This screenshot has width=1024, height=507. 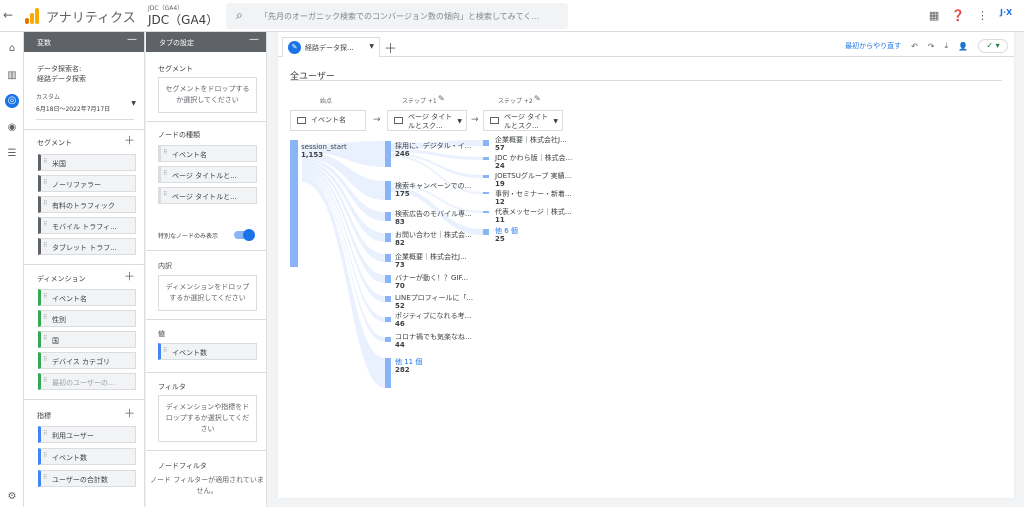 What do you see at coordinates (12, 497) in the screenshot?
I see `settings-gear-icon: ⚙` at bounding box center [12, 497].